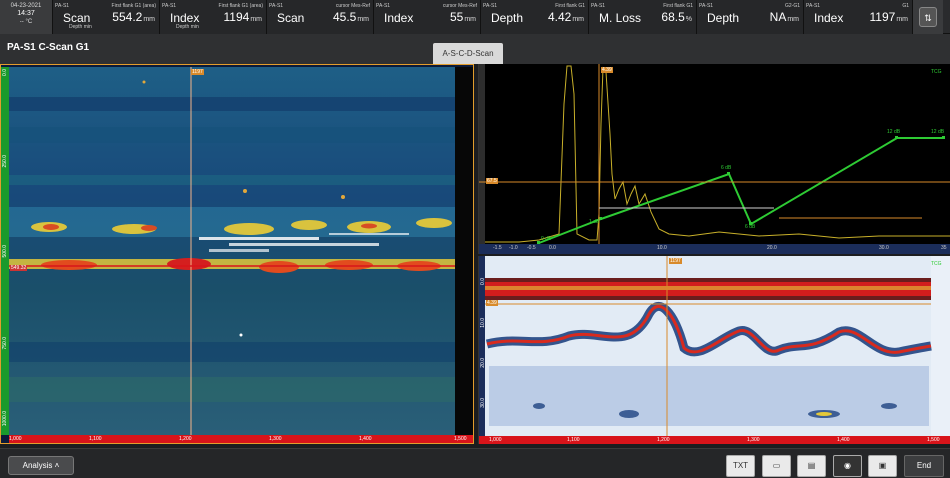 The width and height of the screenshot is (950, 478). What do you see at coordinates (492, 303) in the screenshot?
I see `bscan-depth-cursor-label: 4.39` at bounding box center [492, 303].